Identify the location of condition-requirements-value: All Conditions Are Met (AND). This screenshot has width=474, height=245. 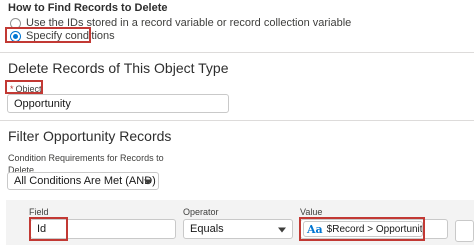
(85, 181).